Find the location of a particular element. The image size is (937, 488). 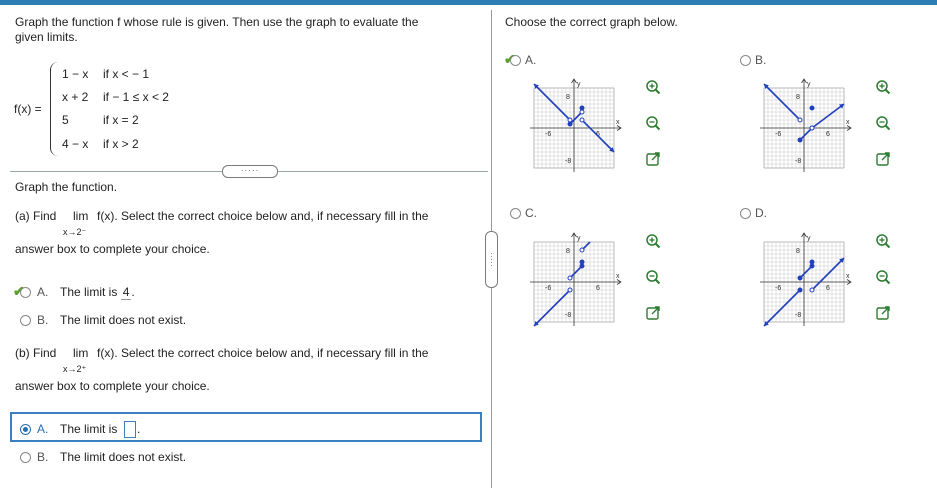

option-b-letter: B. is located at coordinates (761, 60).